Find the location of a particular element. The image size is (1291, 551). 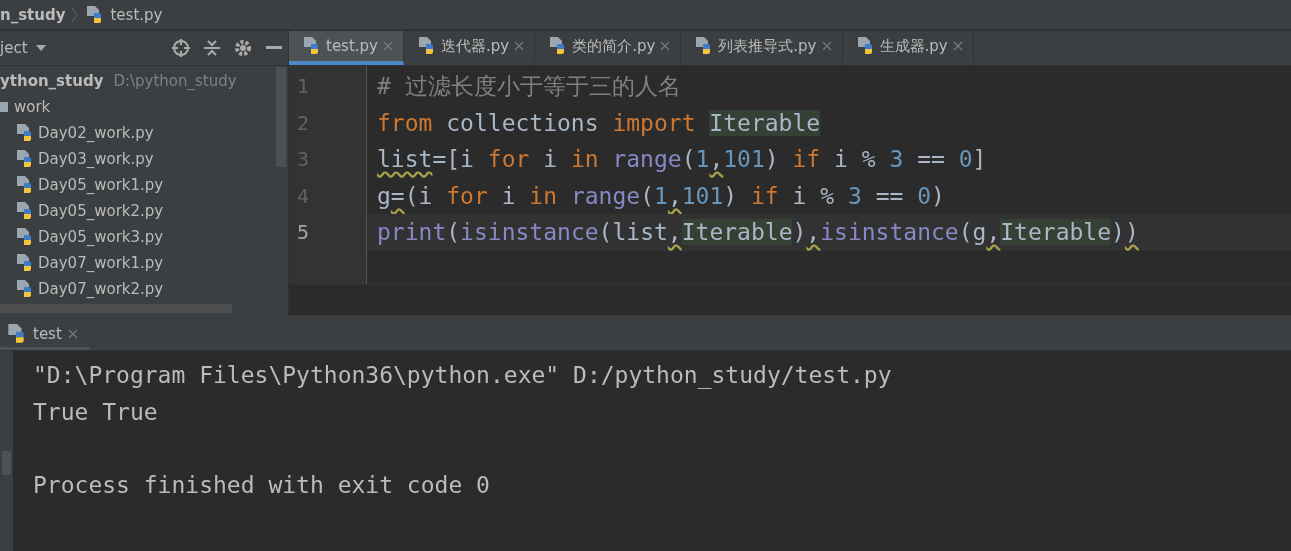

tree-item: ython_study D:\python_study is located at coordinates (144, 81).